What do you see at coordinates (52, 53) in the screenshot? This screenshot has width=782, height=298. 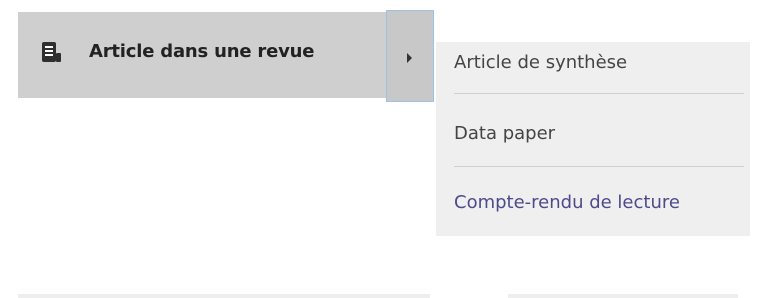 I see `document-icon` at bounding box center [52, 53].